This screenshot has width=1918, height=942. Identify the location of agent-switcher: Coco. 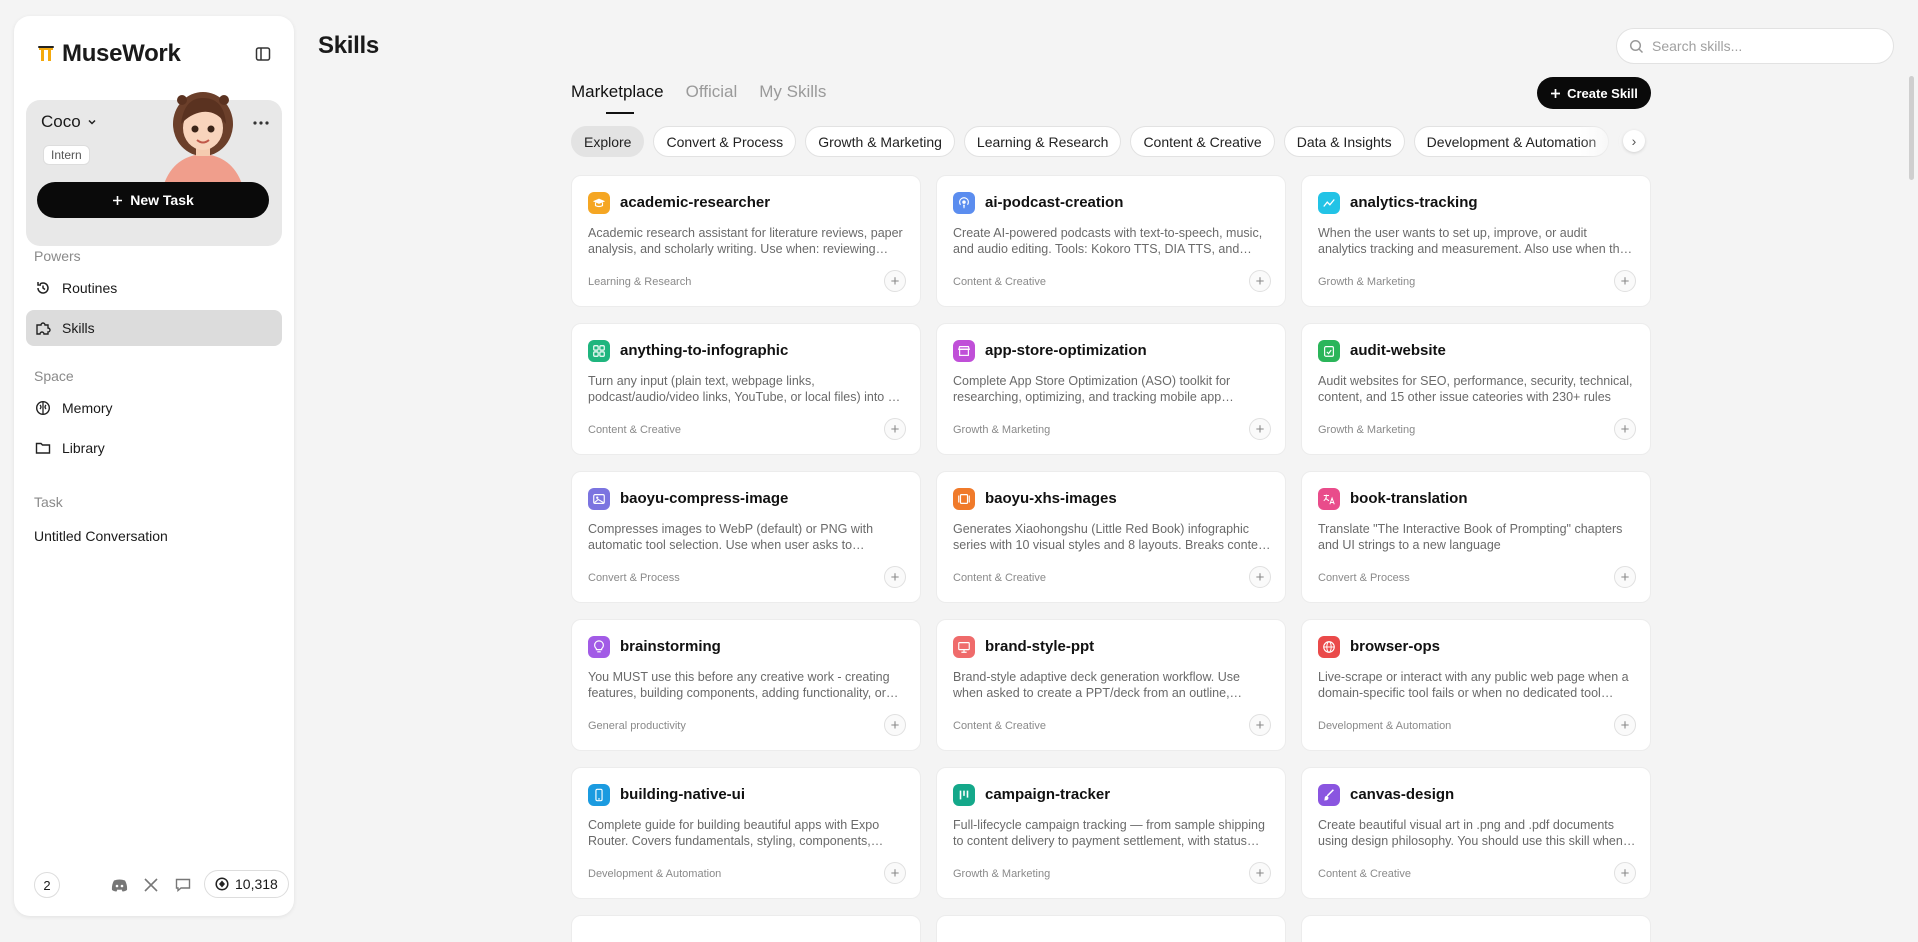
(69, 122).